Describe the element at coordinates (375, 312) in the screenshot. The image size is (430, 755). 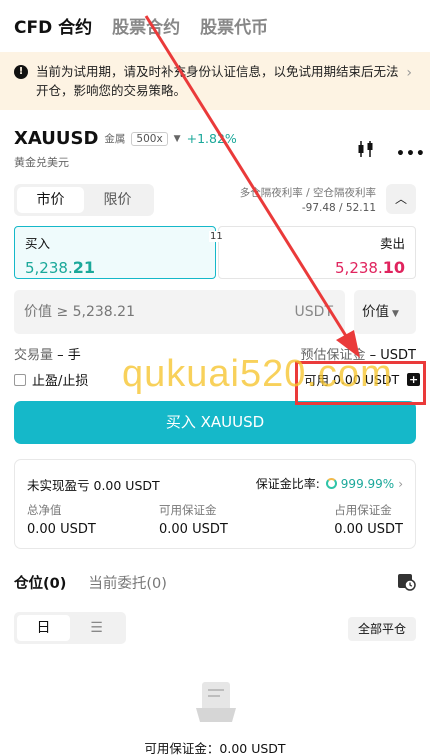
I see `value-type-label: 价值` at that location.